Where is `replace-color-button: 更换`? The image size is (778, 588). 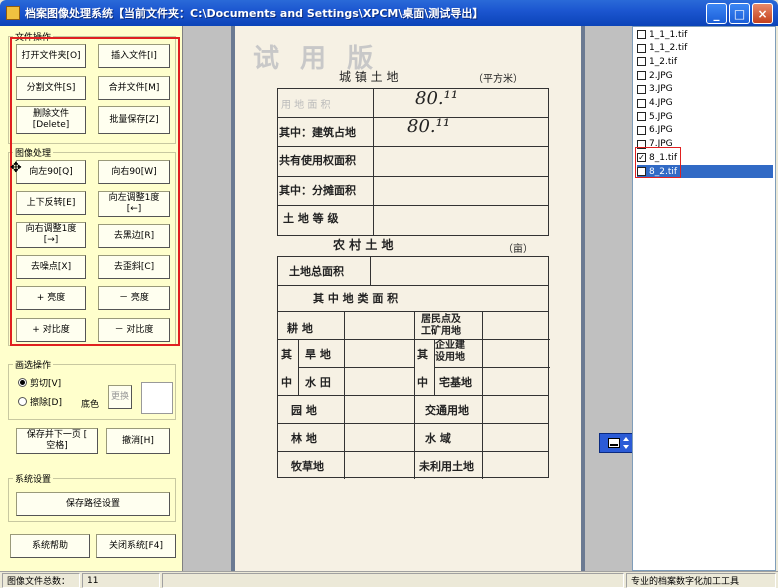
replace-color-button: 更换 is located at coordinates (120, 397).